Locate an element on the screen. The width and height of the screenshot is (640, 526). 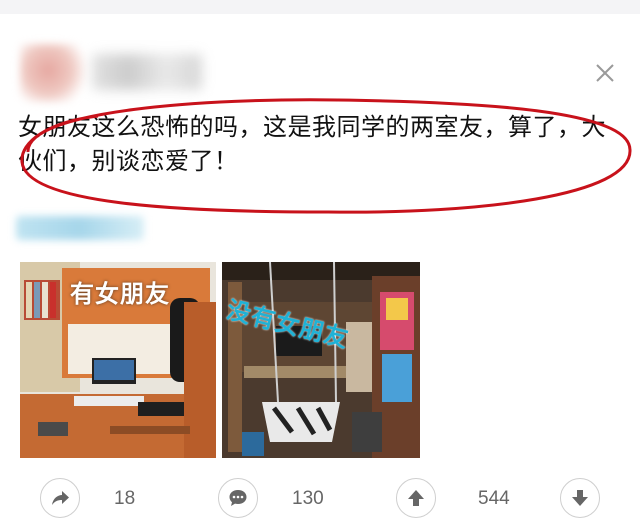
comment-count: 130 is located at coordinates (308, 498).